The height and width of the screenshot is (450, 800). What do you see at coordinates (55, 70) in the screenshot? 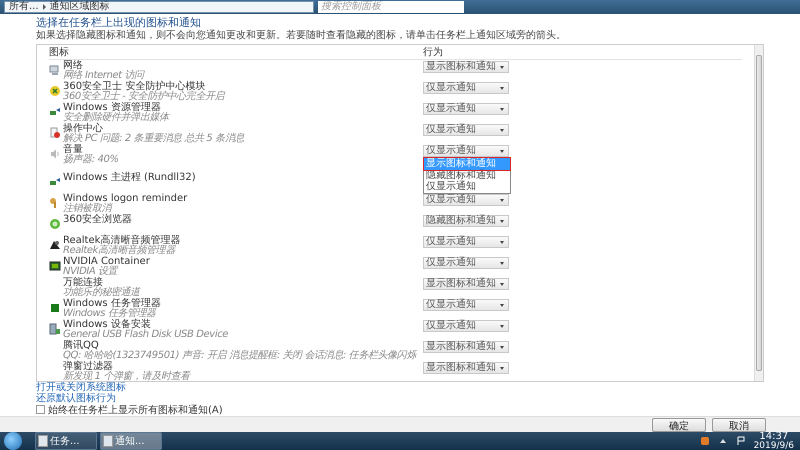
I see `network-icon` at bounding box center [55, 70].